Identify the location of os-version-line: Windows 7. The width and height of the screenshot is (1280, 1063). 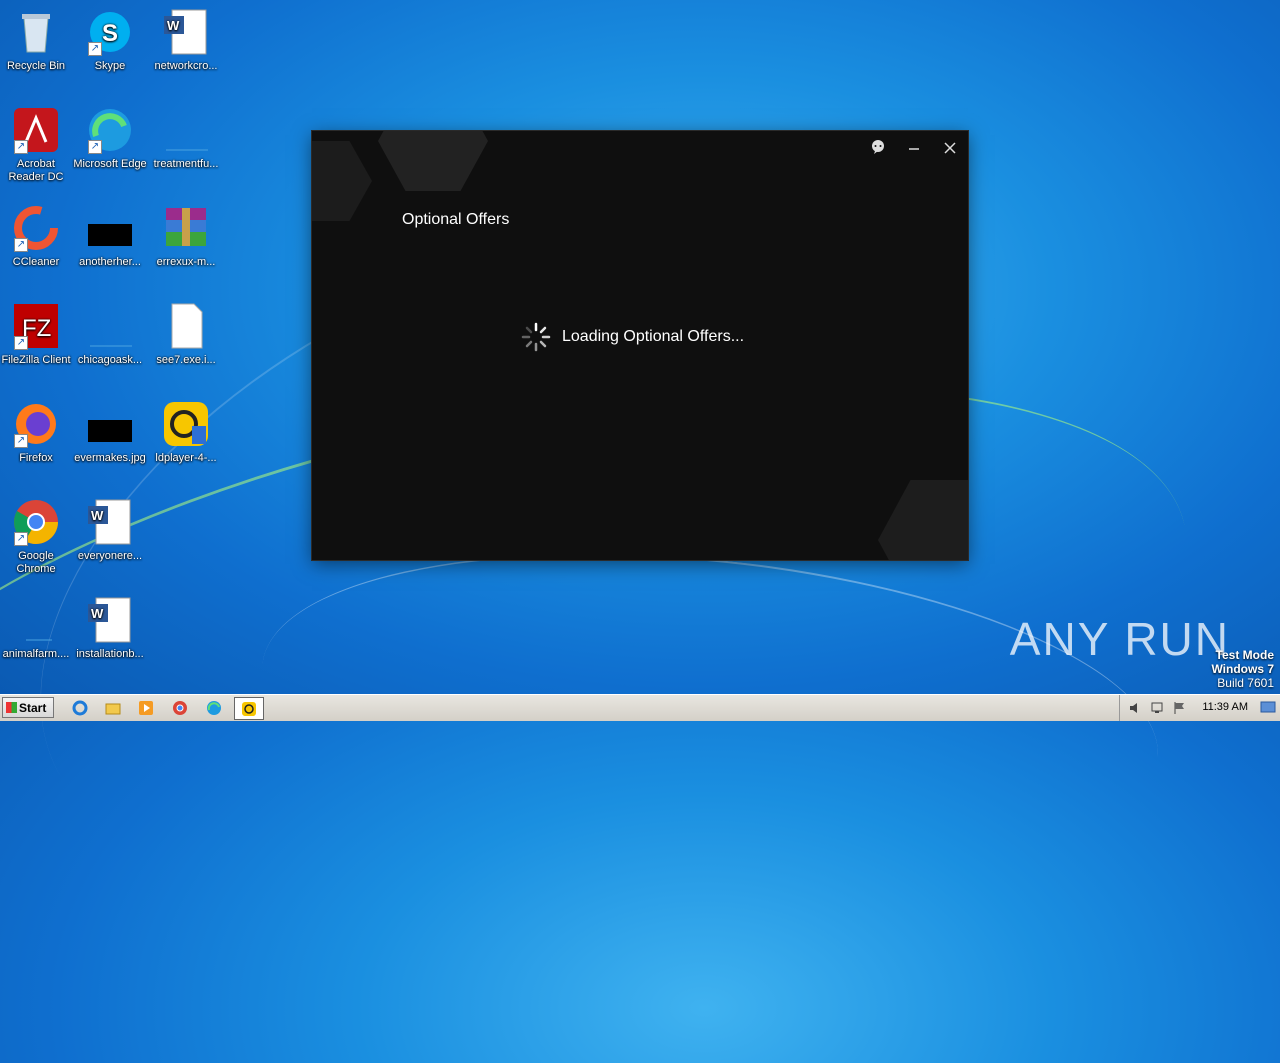
(1242, 669).